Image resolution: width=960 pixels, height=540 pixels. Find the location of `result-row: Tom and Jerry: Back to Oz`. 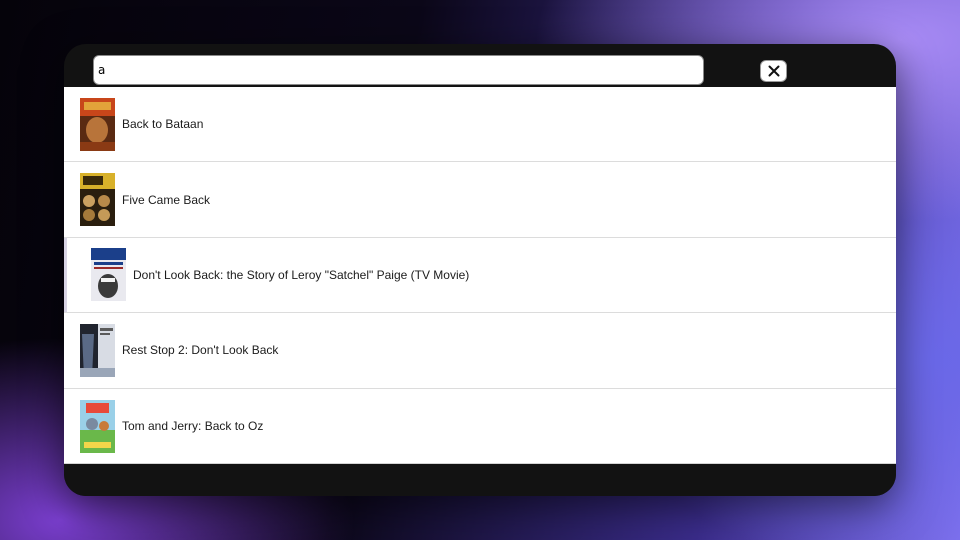

result-row: Tom and Jerry: Back to Oz is located at coordinates (480, 426).